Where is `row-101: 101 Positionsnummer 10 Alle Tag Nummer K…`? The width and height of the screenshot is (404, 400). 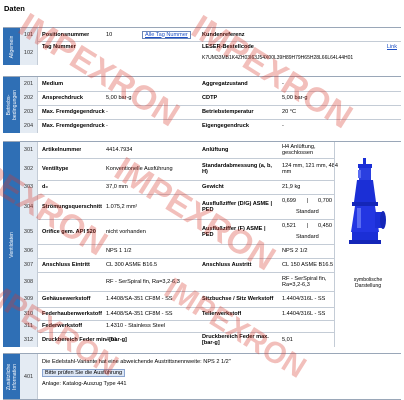
row-101: 101 Positionsnummer 10 Alle Tag Nummer K… is located at coordinates (210, 35).